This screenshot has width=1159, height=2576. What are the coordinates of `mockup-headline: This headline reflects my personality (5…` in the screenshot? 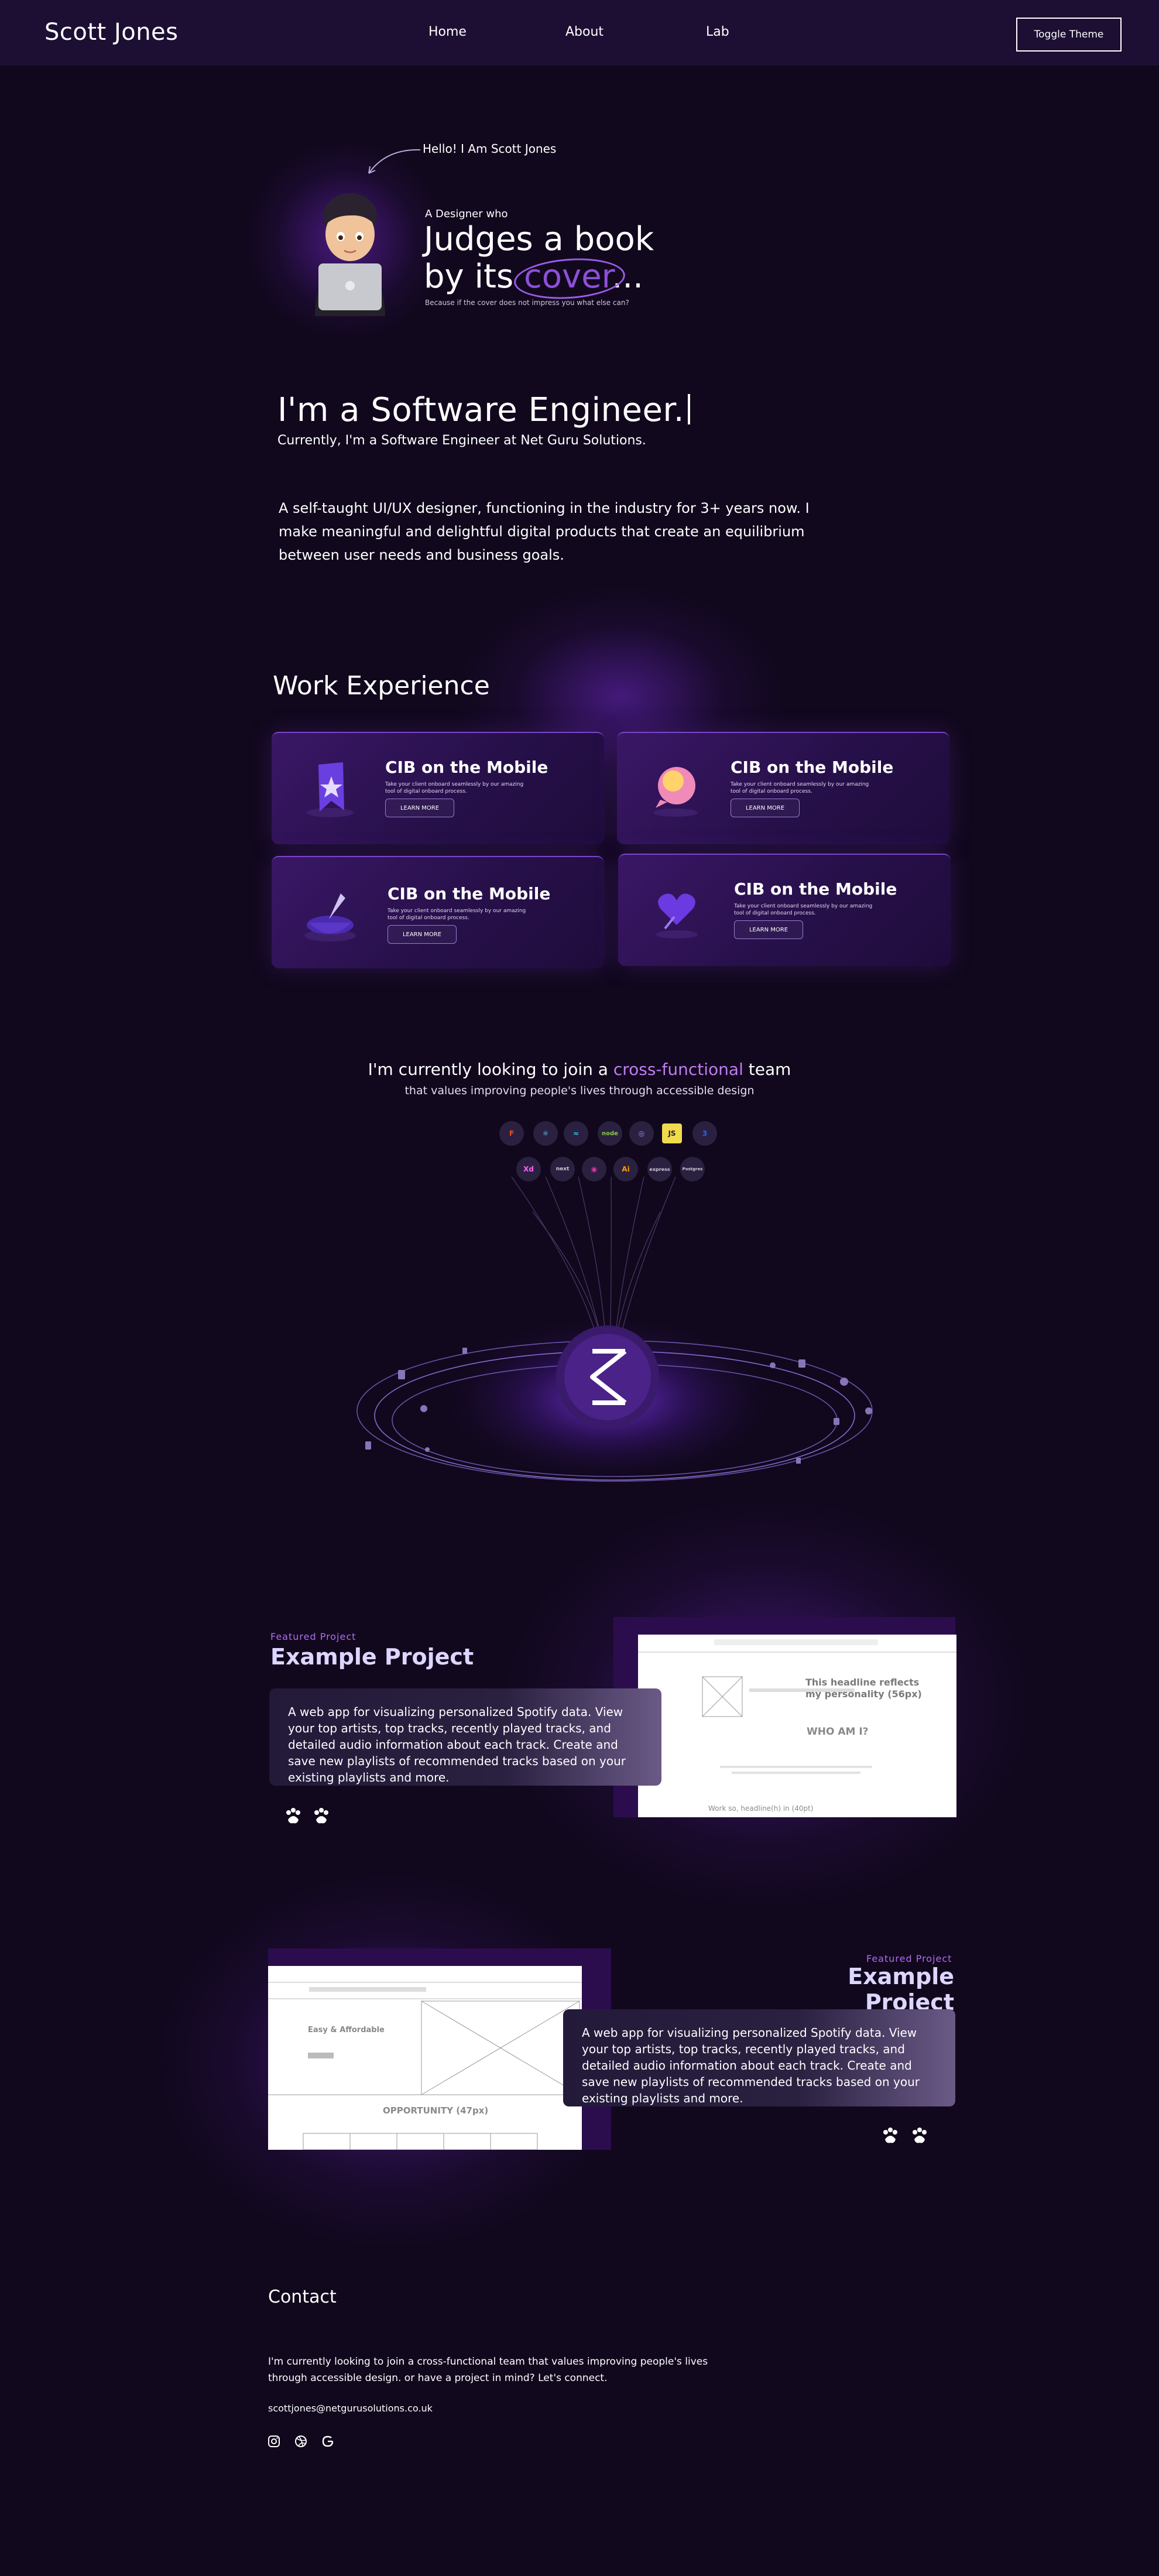 It's located at (864, 1688).